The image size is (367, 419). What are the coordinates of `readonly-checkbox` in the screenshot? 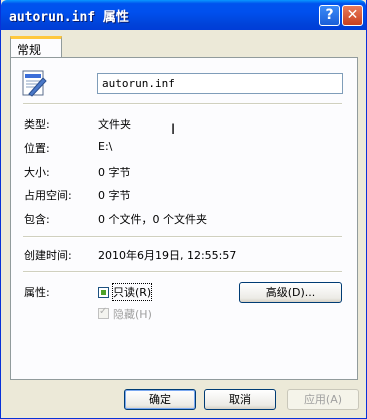 It's located at (103, 292).